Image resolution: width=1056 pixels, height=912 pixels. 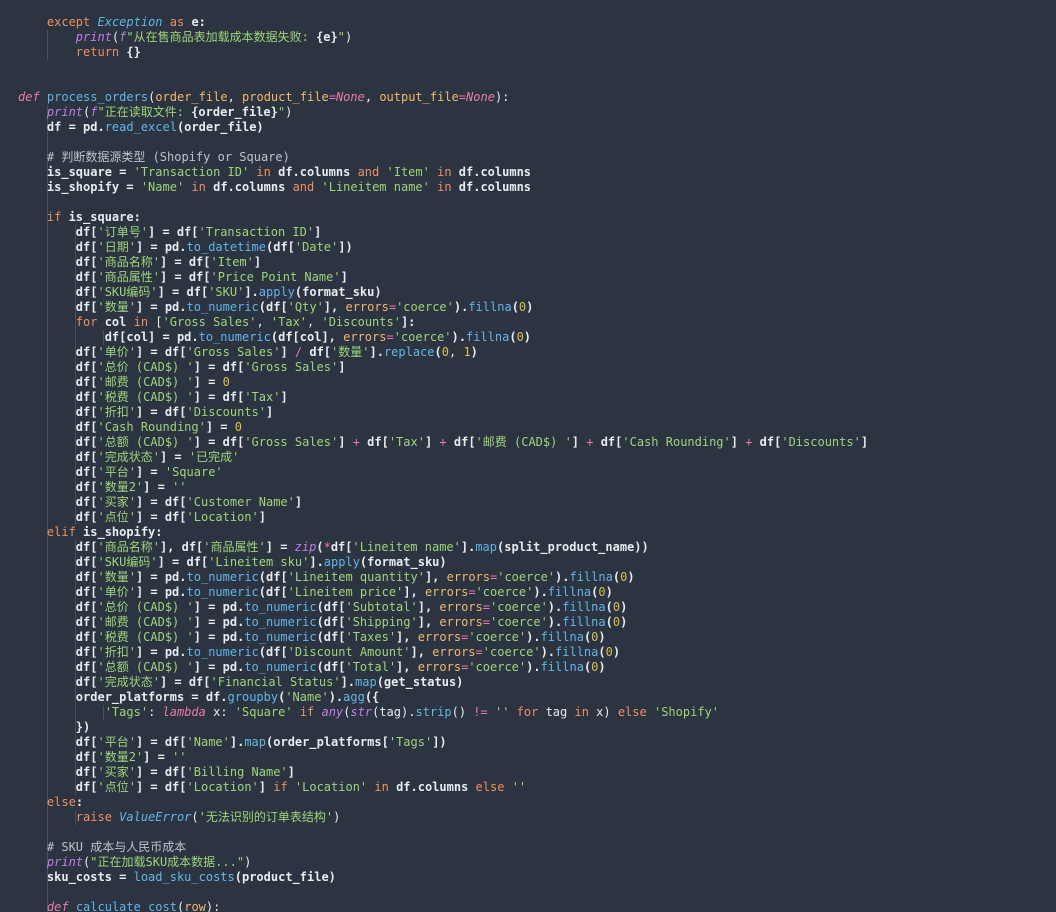 What do you see at coordinates (126, 906) in the screenshot?
I see `code-token: calculate_cost` at bounding box center [126, 906].